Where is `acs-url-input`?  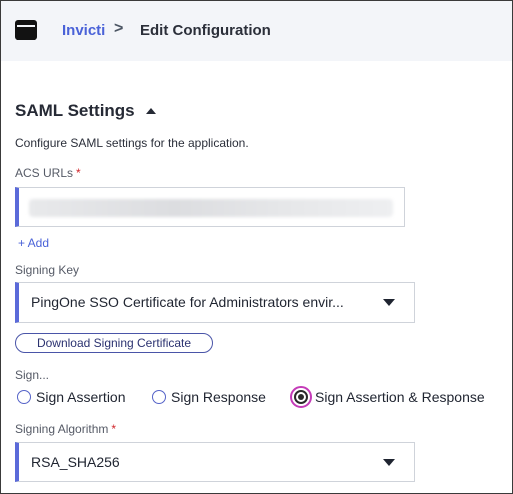 acs-url-input is located at coordinates (210, 207).